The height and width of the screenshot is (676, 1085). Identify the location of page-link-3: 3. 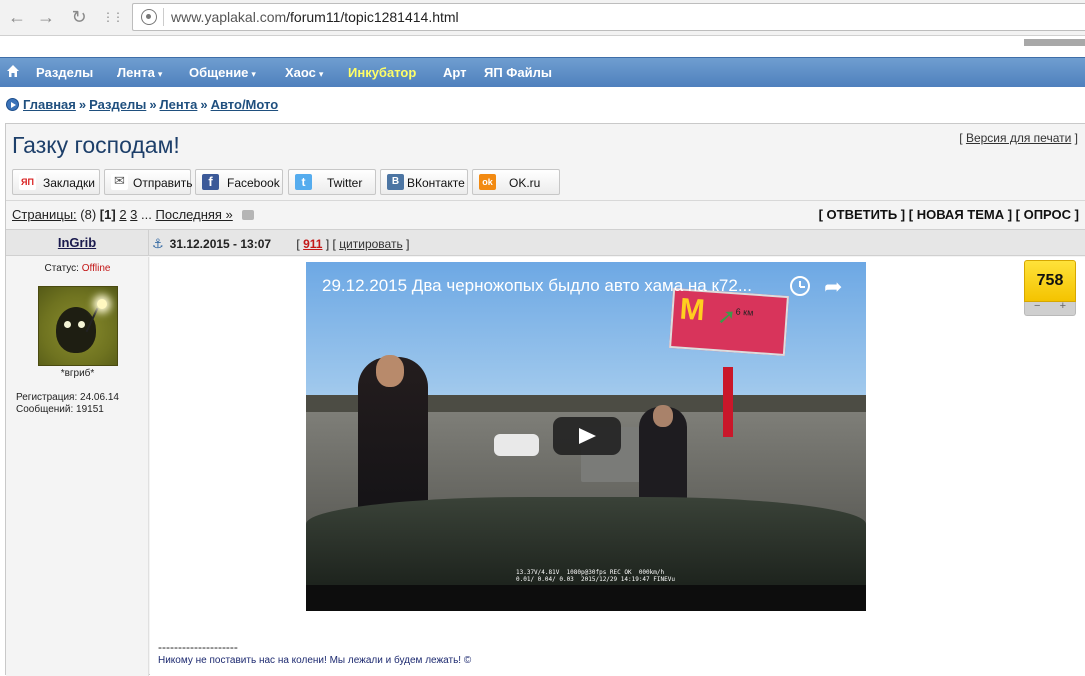
(133, 214).